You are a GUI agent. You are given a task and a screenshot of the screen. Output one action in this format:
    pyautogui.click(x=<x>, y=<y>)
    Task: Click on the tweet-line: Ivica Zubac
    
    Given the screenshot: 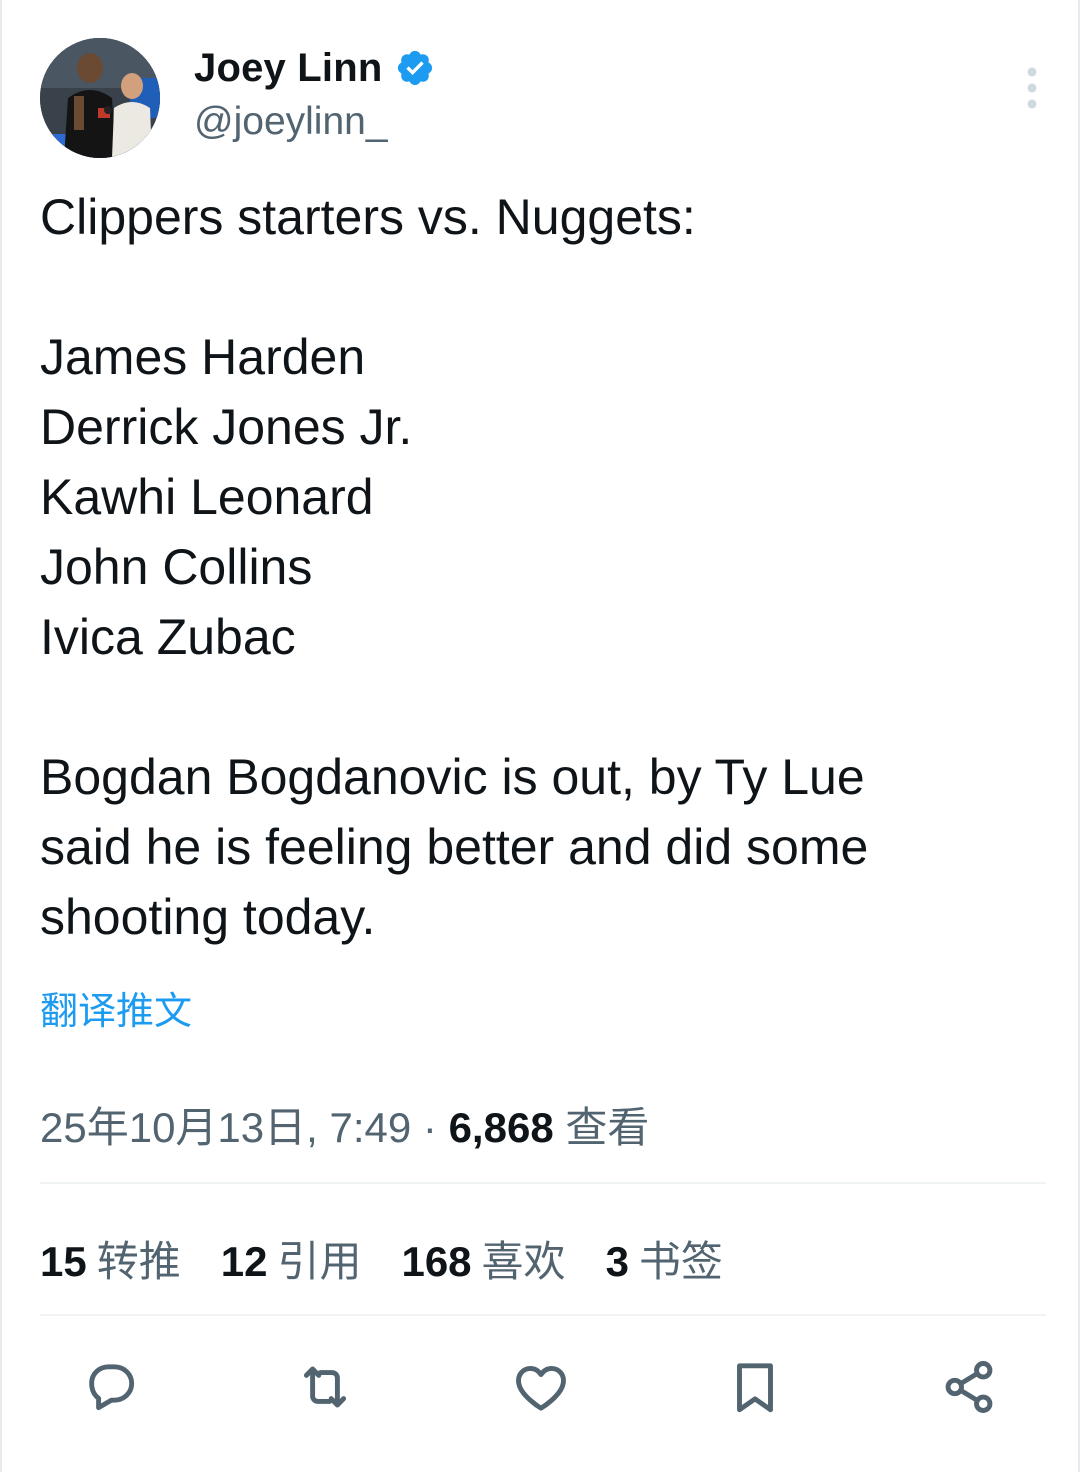 What is the action you would take?
    pyautogui.click(x=168, y=637)
    